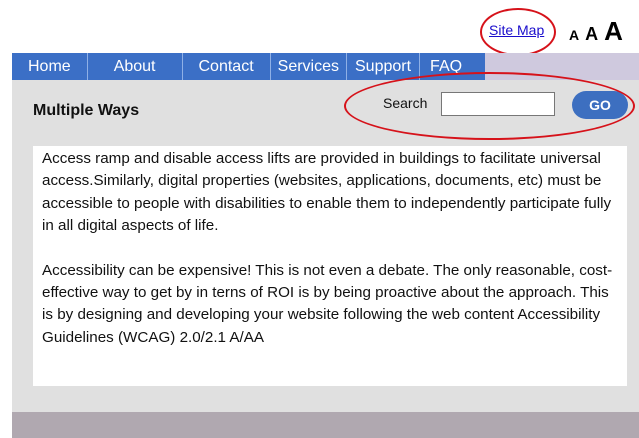  I want to click on font-size-small-button: A, so click(574, 35).